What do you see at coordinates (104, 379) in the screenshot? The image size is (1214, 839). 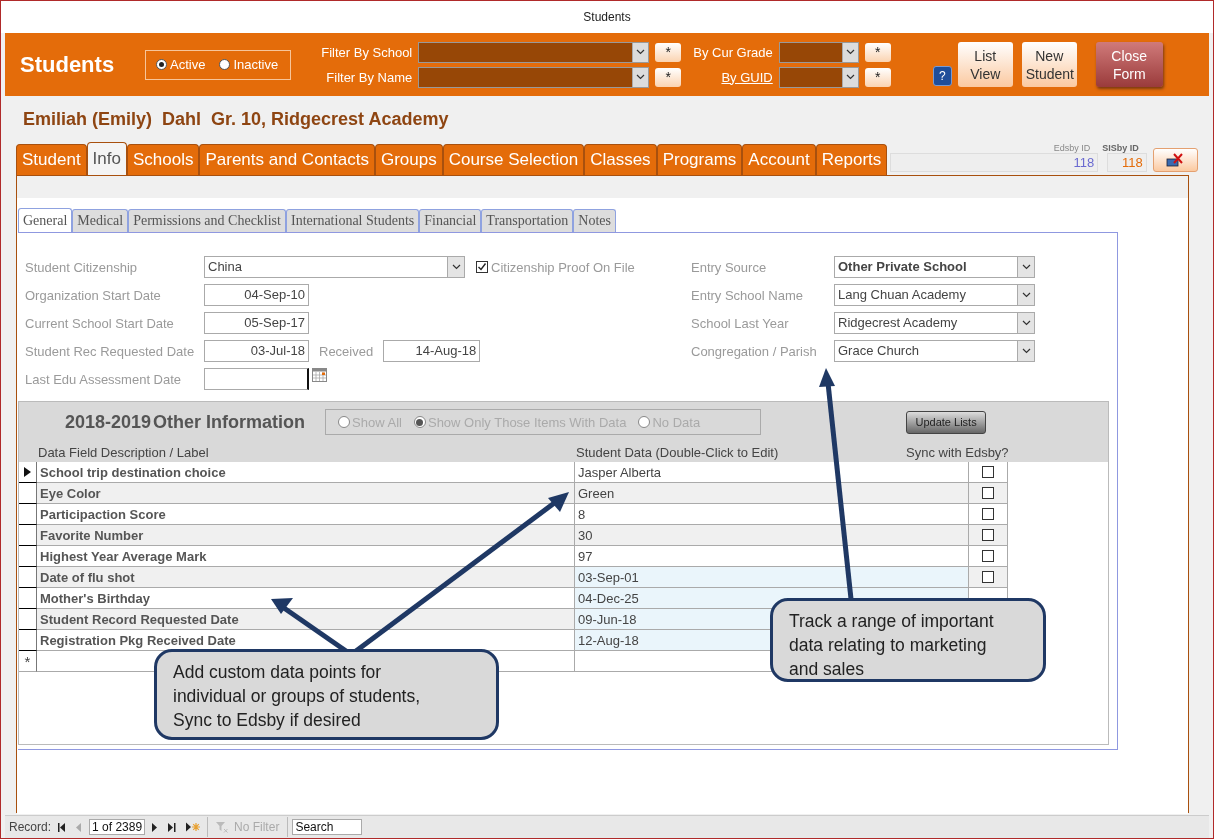 I see `field-label: Last Edu Assessment Date` at bounding box center [104, 379].